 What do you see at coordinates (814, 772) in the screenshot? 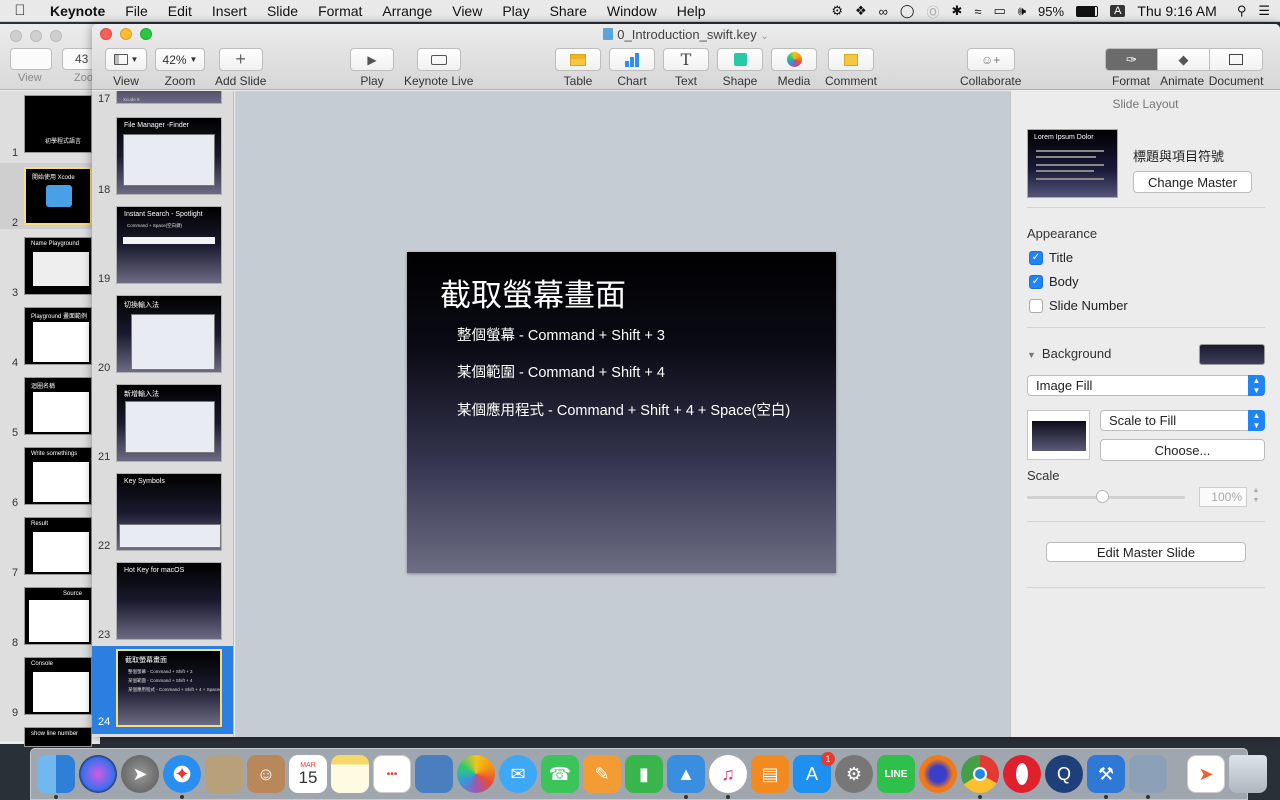
I see `app-store-icon: A1` at bounding box center [814, 772].